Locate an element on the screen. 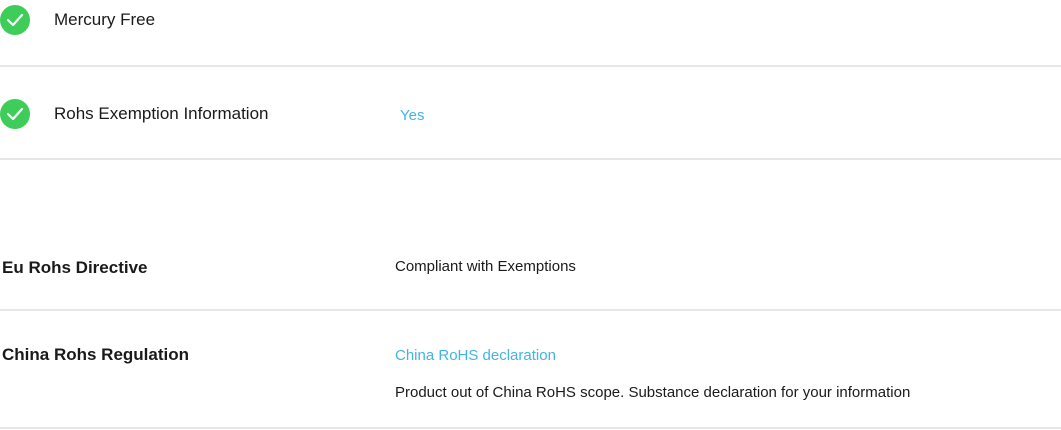  china-rohs-declaration-link: China RoHS declaration is located at coordinates (475, 356).